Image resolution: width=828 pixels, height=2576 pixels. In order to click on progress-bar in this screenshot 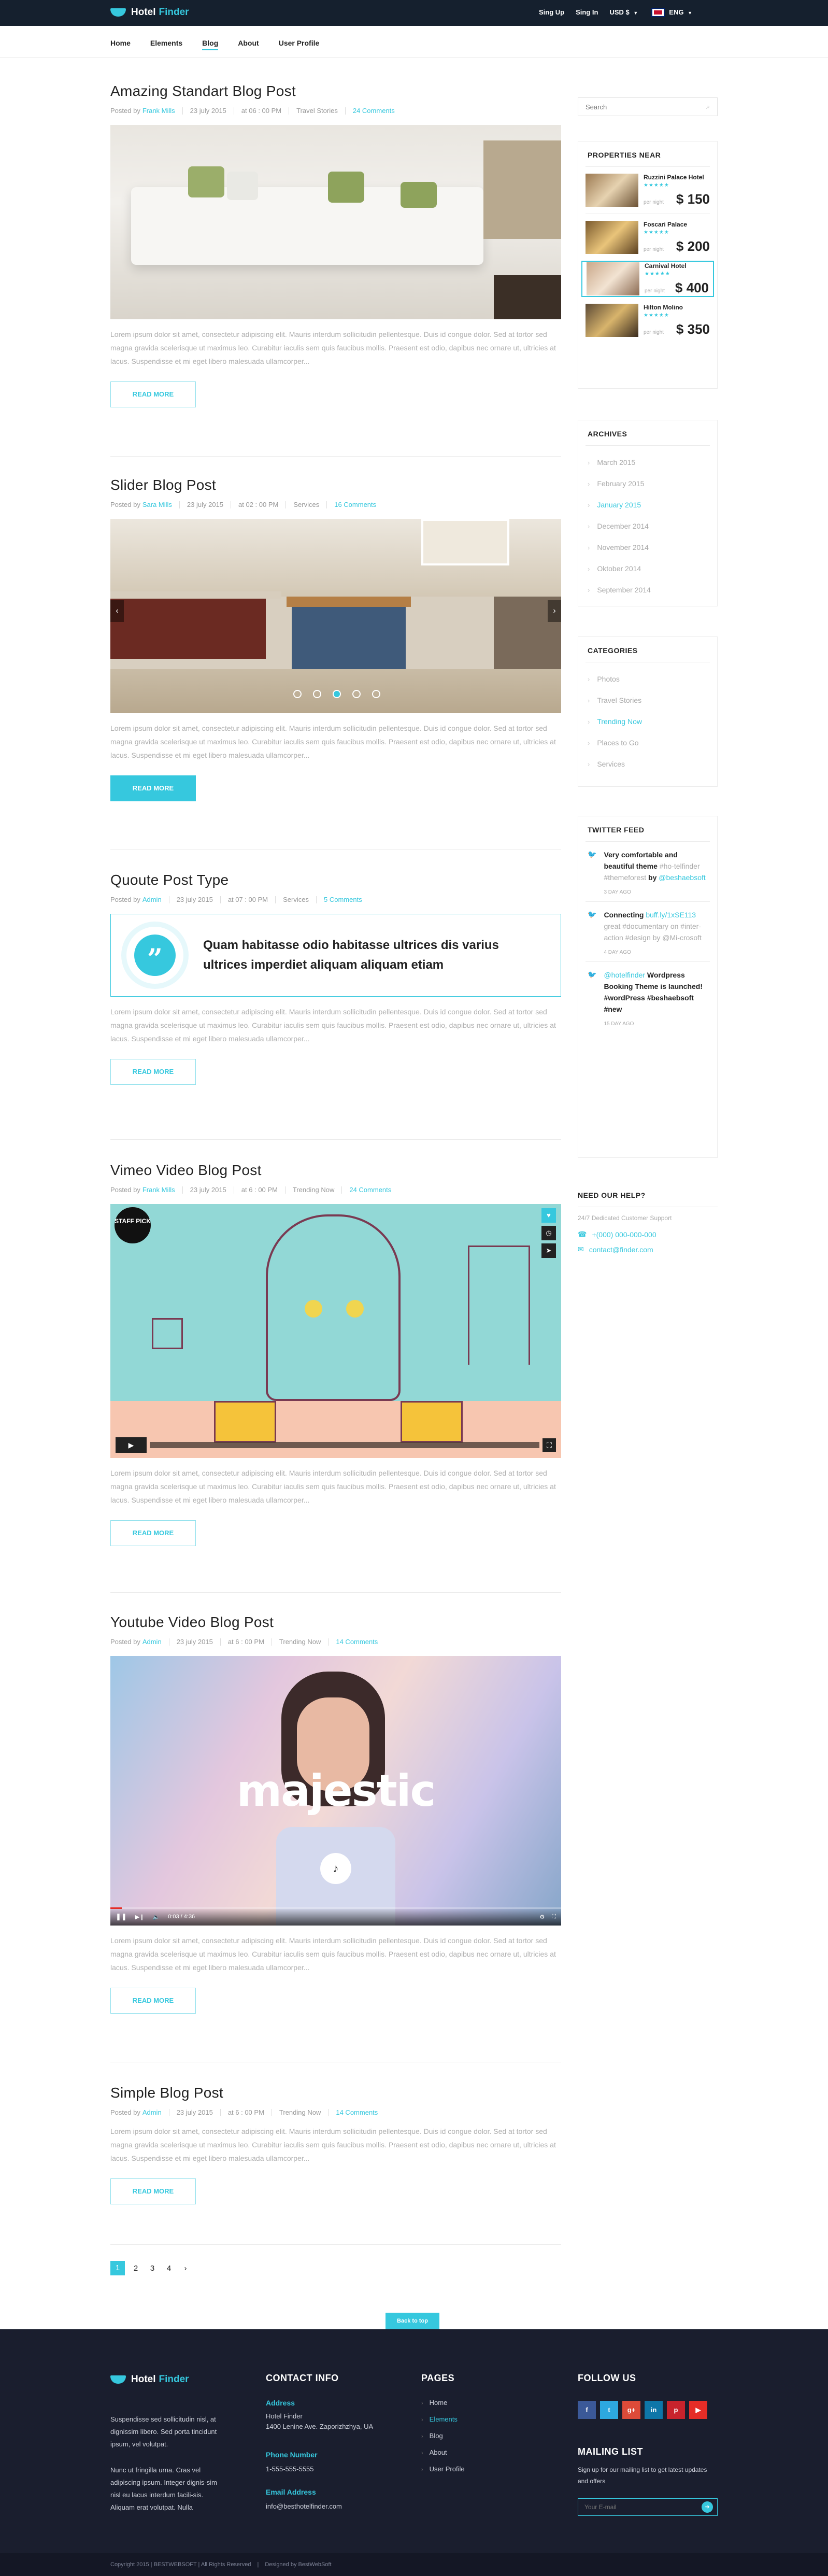, I will do `click(344, 1445)`.